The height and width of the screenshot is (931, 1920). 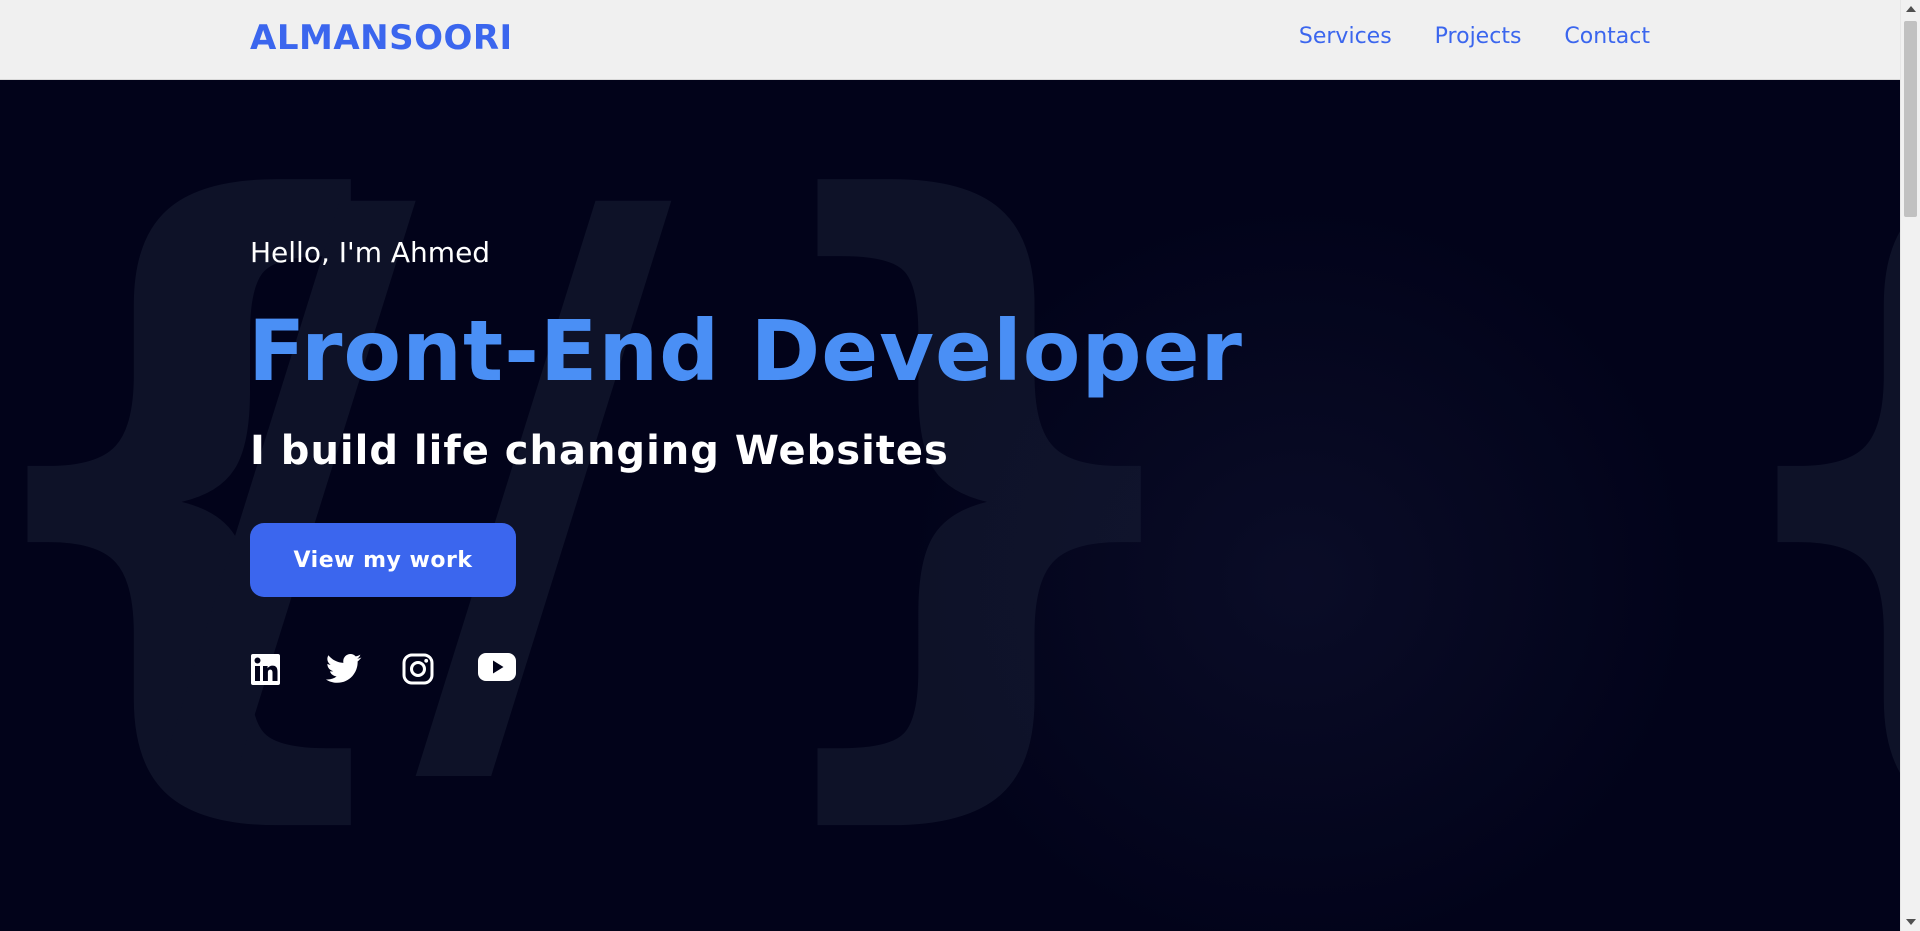 What do you see at coordinates (1478, 36) in the screenshot?
I see `nav-link-projects: Projects` at bounding box center [1478, 36].